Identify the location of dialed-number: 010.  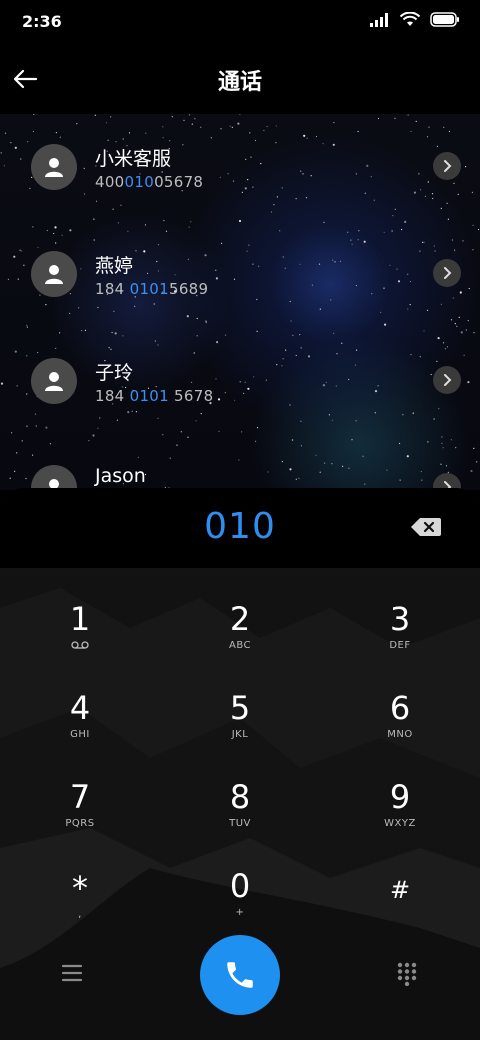
(240, 526).